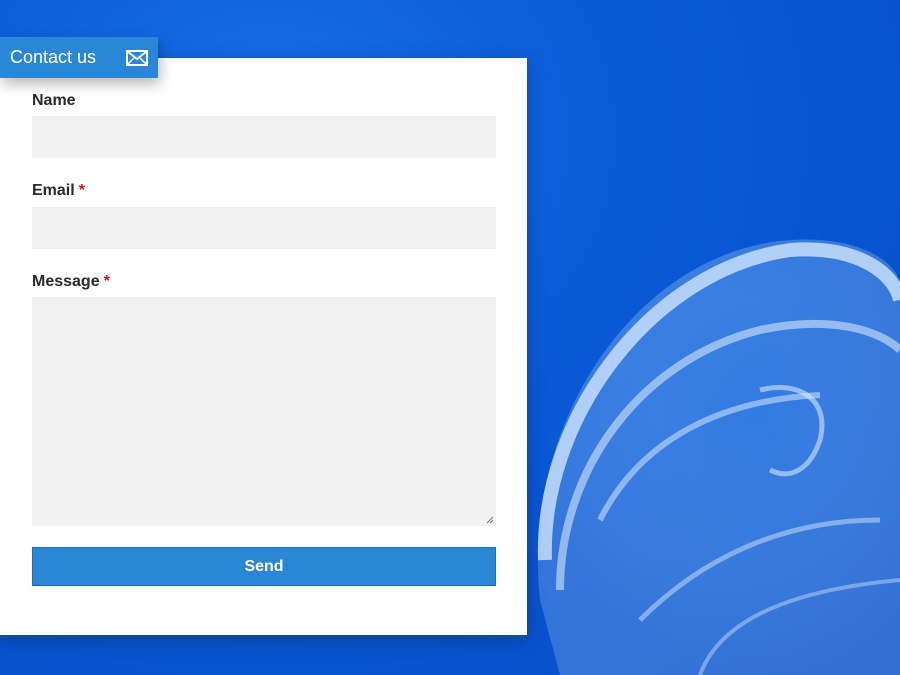  What do you see at coordinates (71, 281) in the screenshot?
I see `message-label: Message *` at bounding box center [71, 281].